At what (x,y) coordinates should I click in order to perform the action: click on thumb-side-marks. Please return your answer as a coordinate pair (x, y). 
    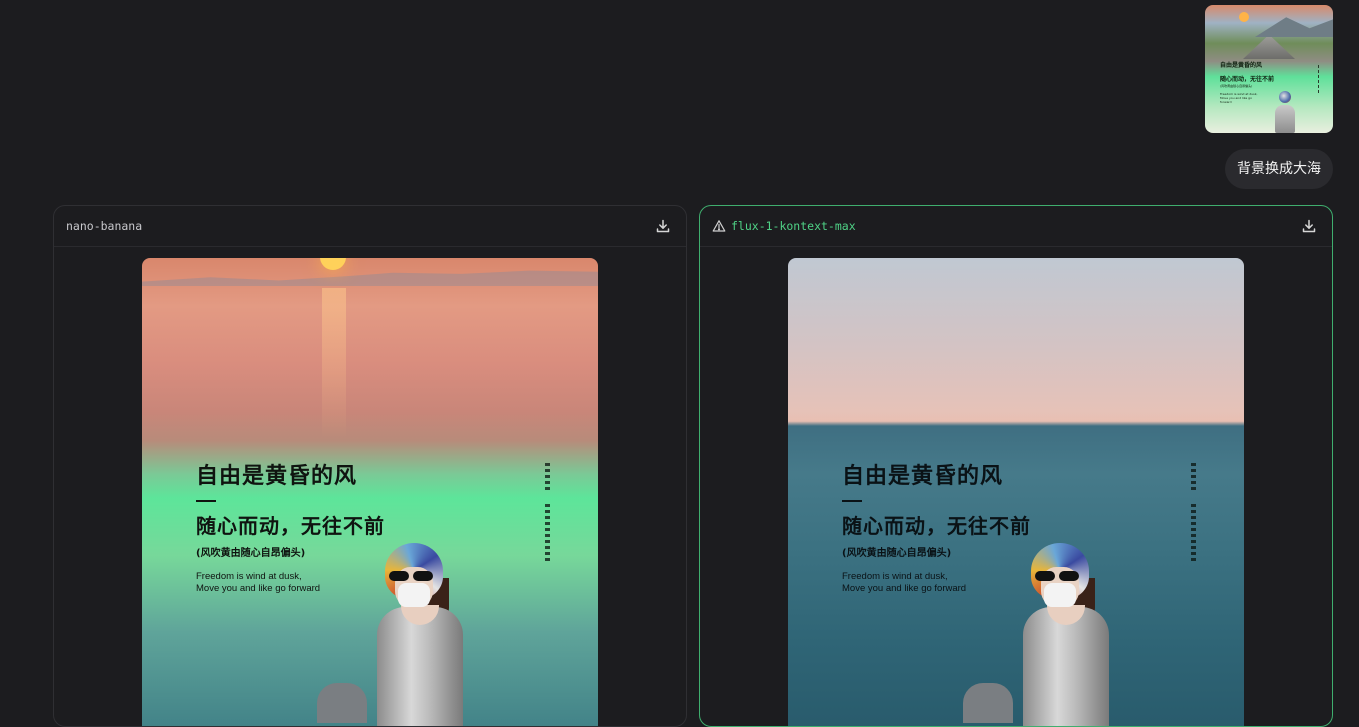
    Looking at the image, I should click on (1319, 79).